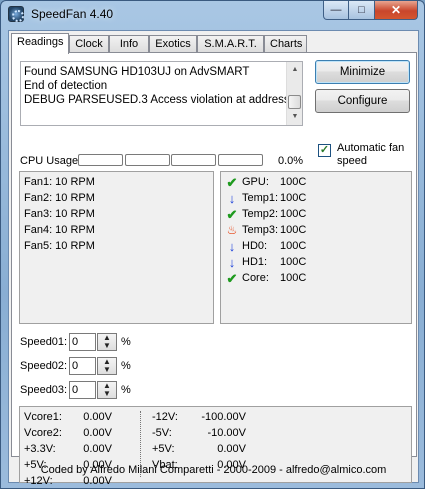 This screenshot has height=489, width=425. I want to click on tab-readings: Readings, so click(40, 43).